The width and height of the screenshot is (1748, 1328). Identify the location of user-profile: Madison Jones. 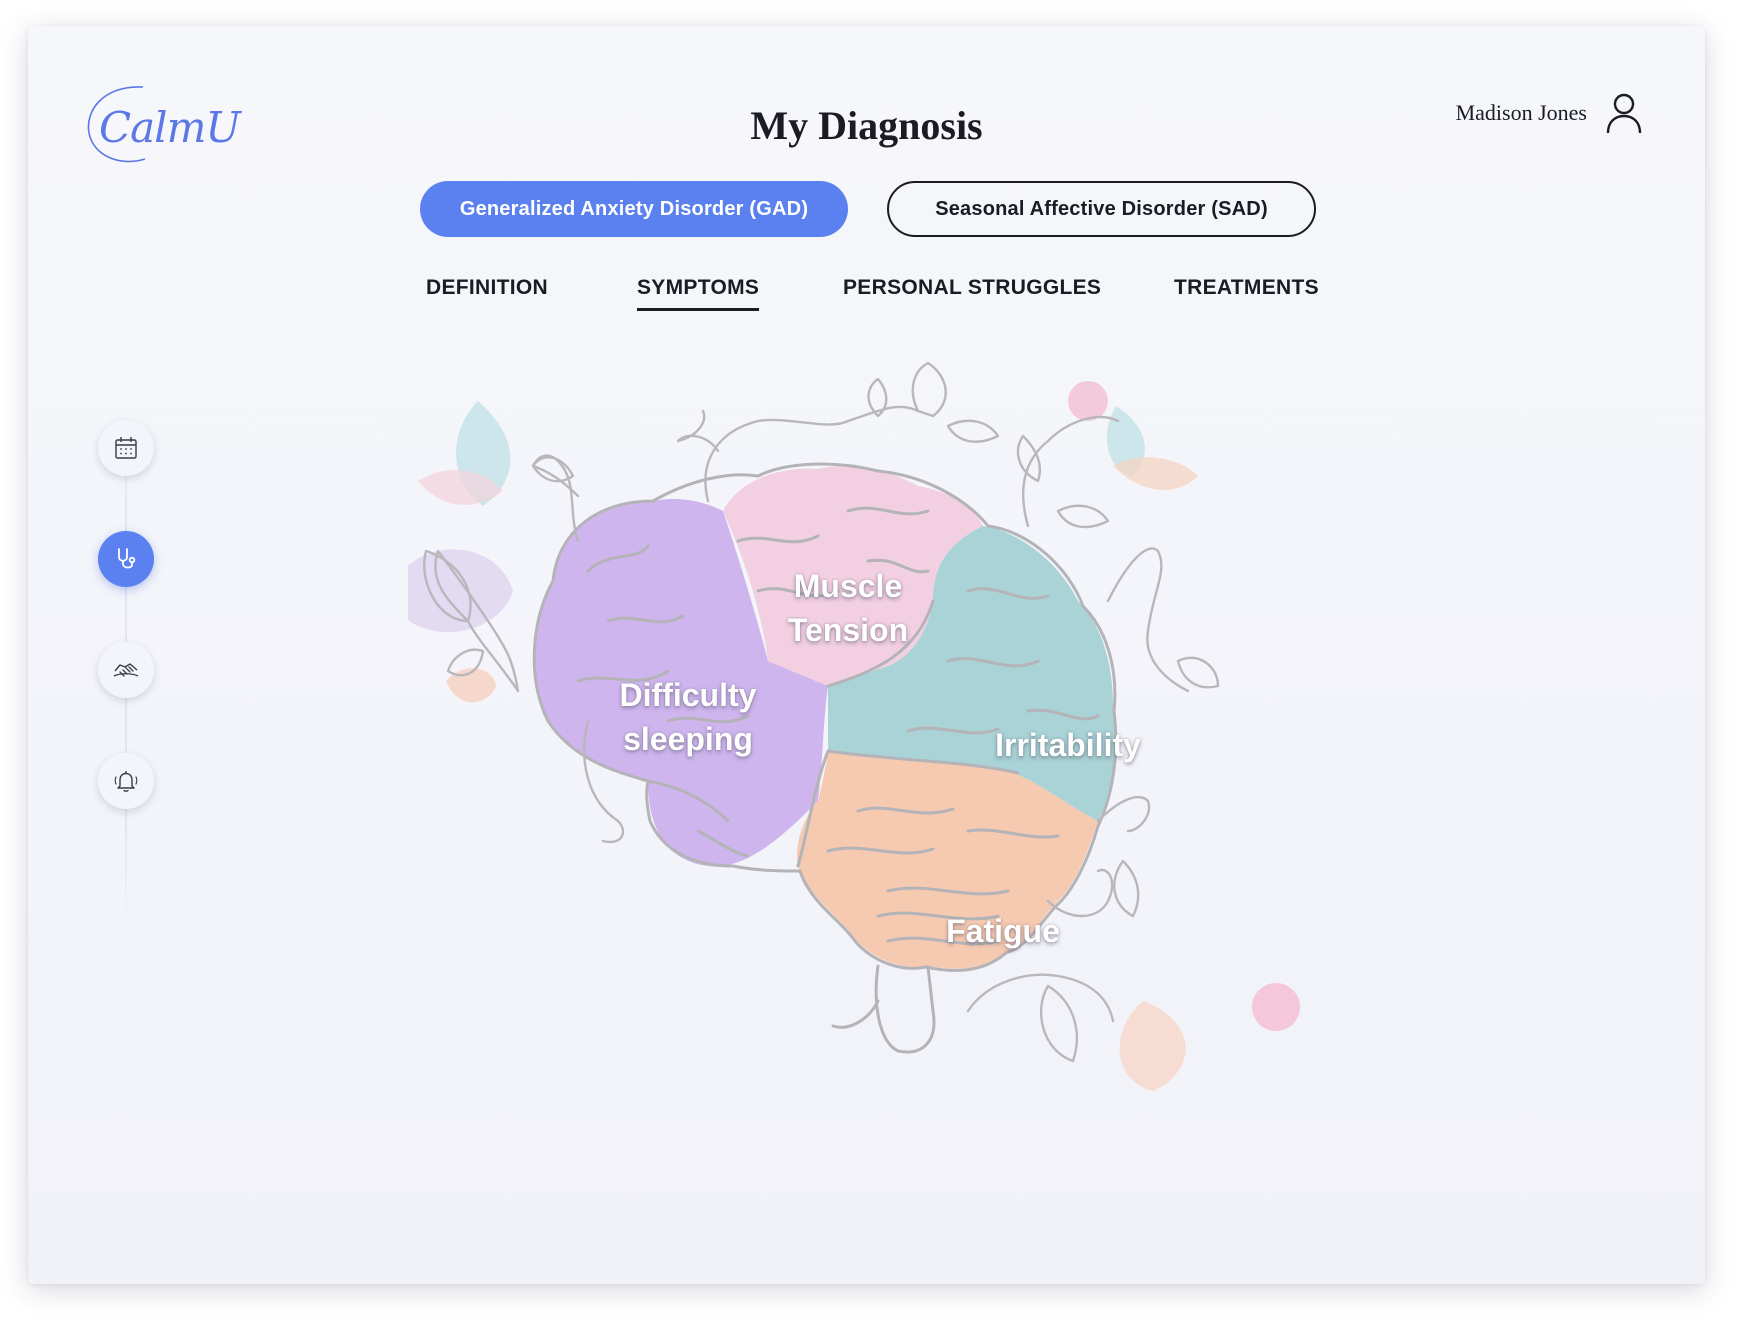
(1549, 113).